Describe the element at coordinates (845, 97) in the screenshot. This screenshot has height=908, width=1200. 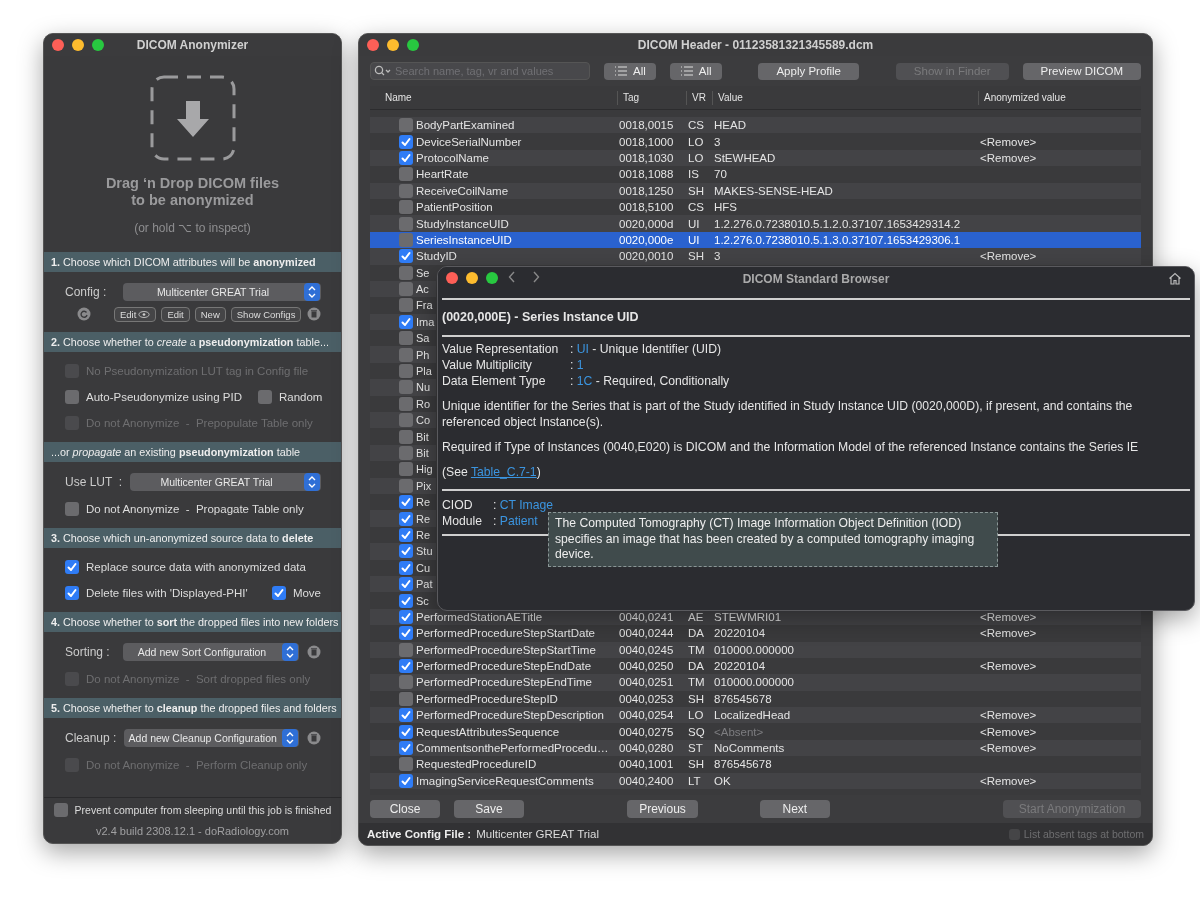
I see `column-header: Value` at that location.